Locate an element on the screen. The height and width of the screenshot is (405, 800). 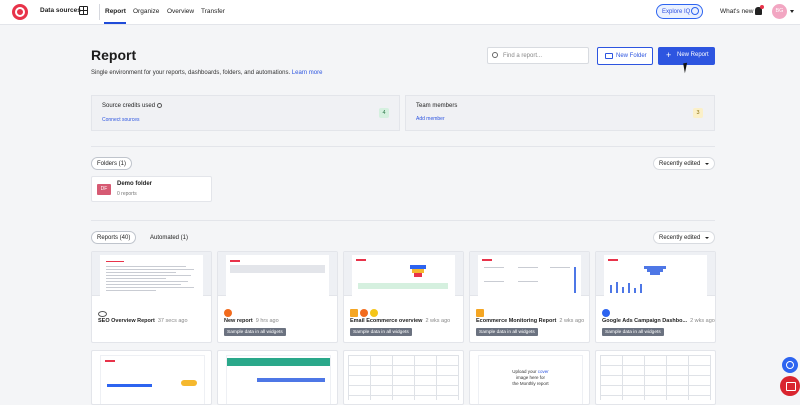
cover-caption-line3: the Monthly report is located at coordinates (530, 383).